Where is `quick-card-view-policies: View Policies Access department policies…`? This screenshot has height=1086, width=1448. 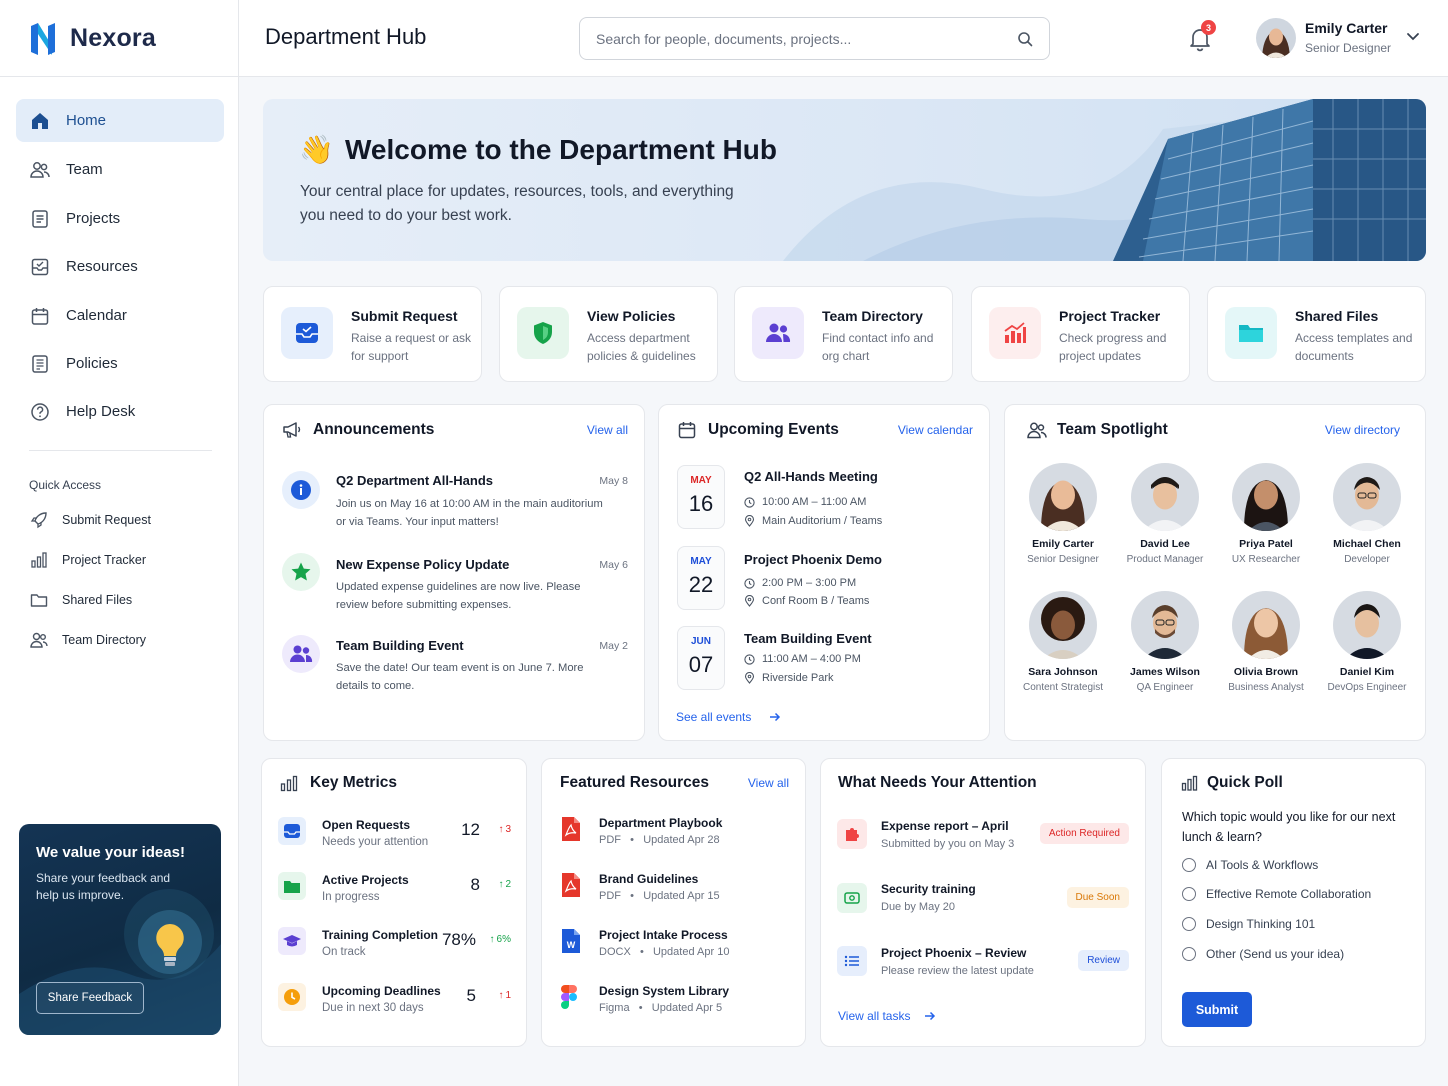 quick-card-view-policies: View Policies Access department policies… is located at coordinates (608, 334).